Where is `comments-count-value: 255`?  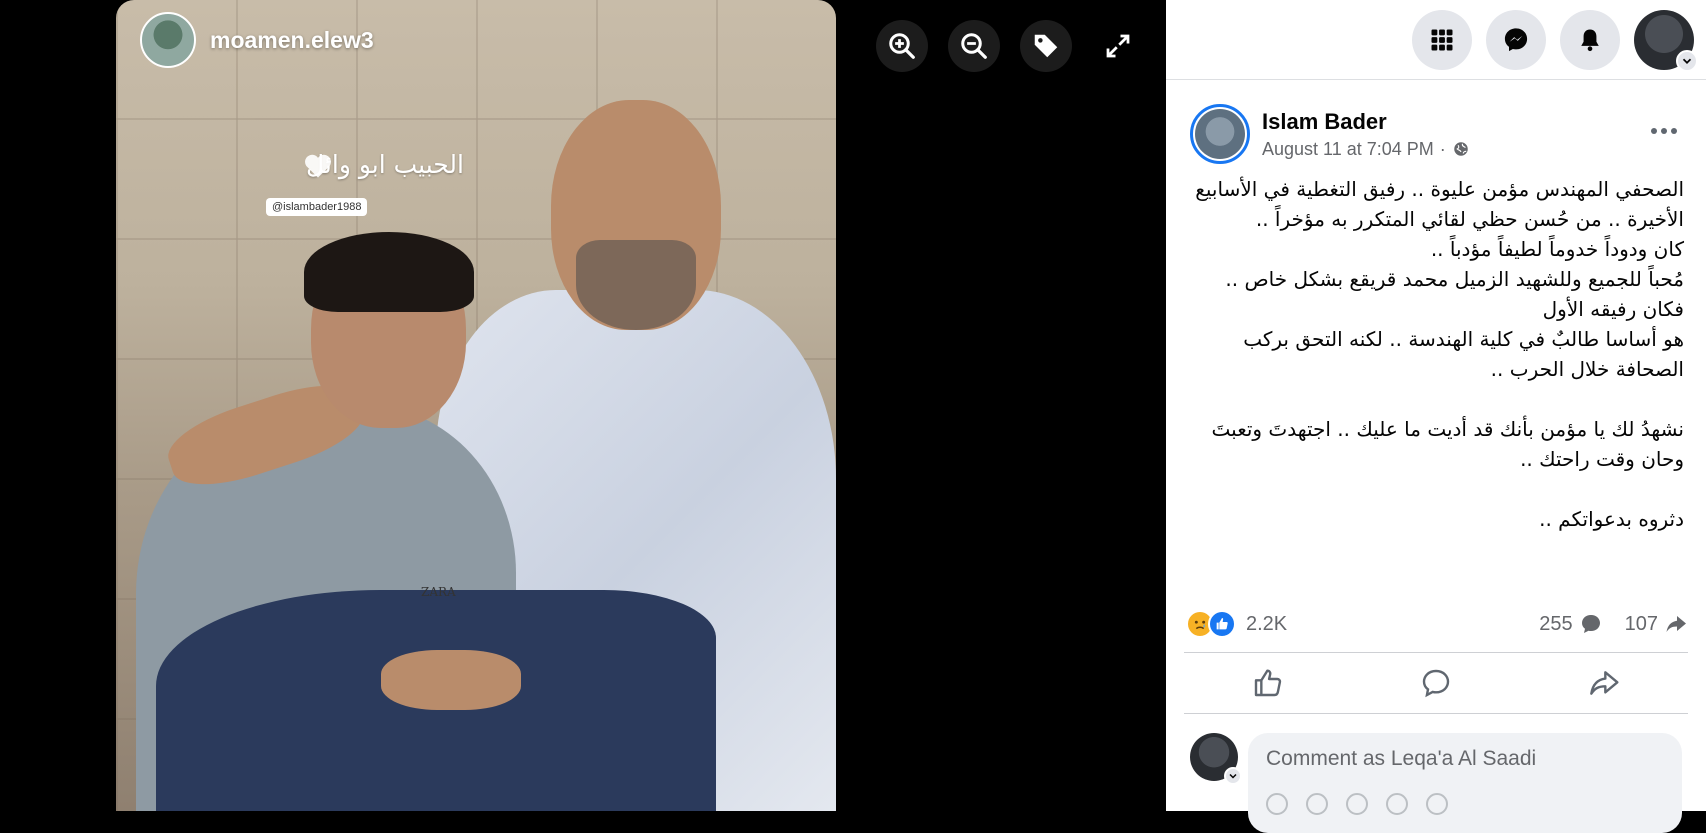
comments-count-value: 255 is located at coordinates (1556, 623).